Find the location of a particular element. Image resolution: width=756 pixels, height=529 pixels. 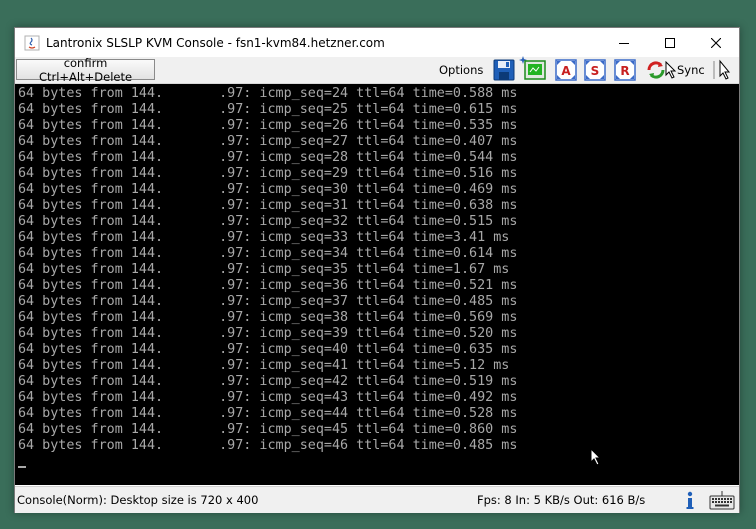

console-line-suffix: .97: icmp_seq=39 ttl=64 time=0.520 ms is located at coordinates (368, 333).